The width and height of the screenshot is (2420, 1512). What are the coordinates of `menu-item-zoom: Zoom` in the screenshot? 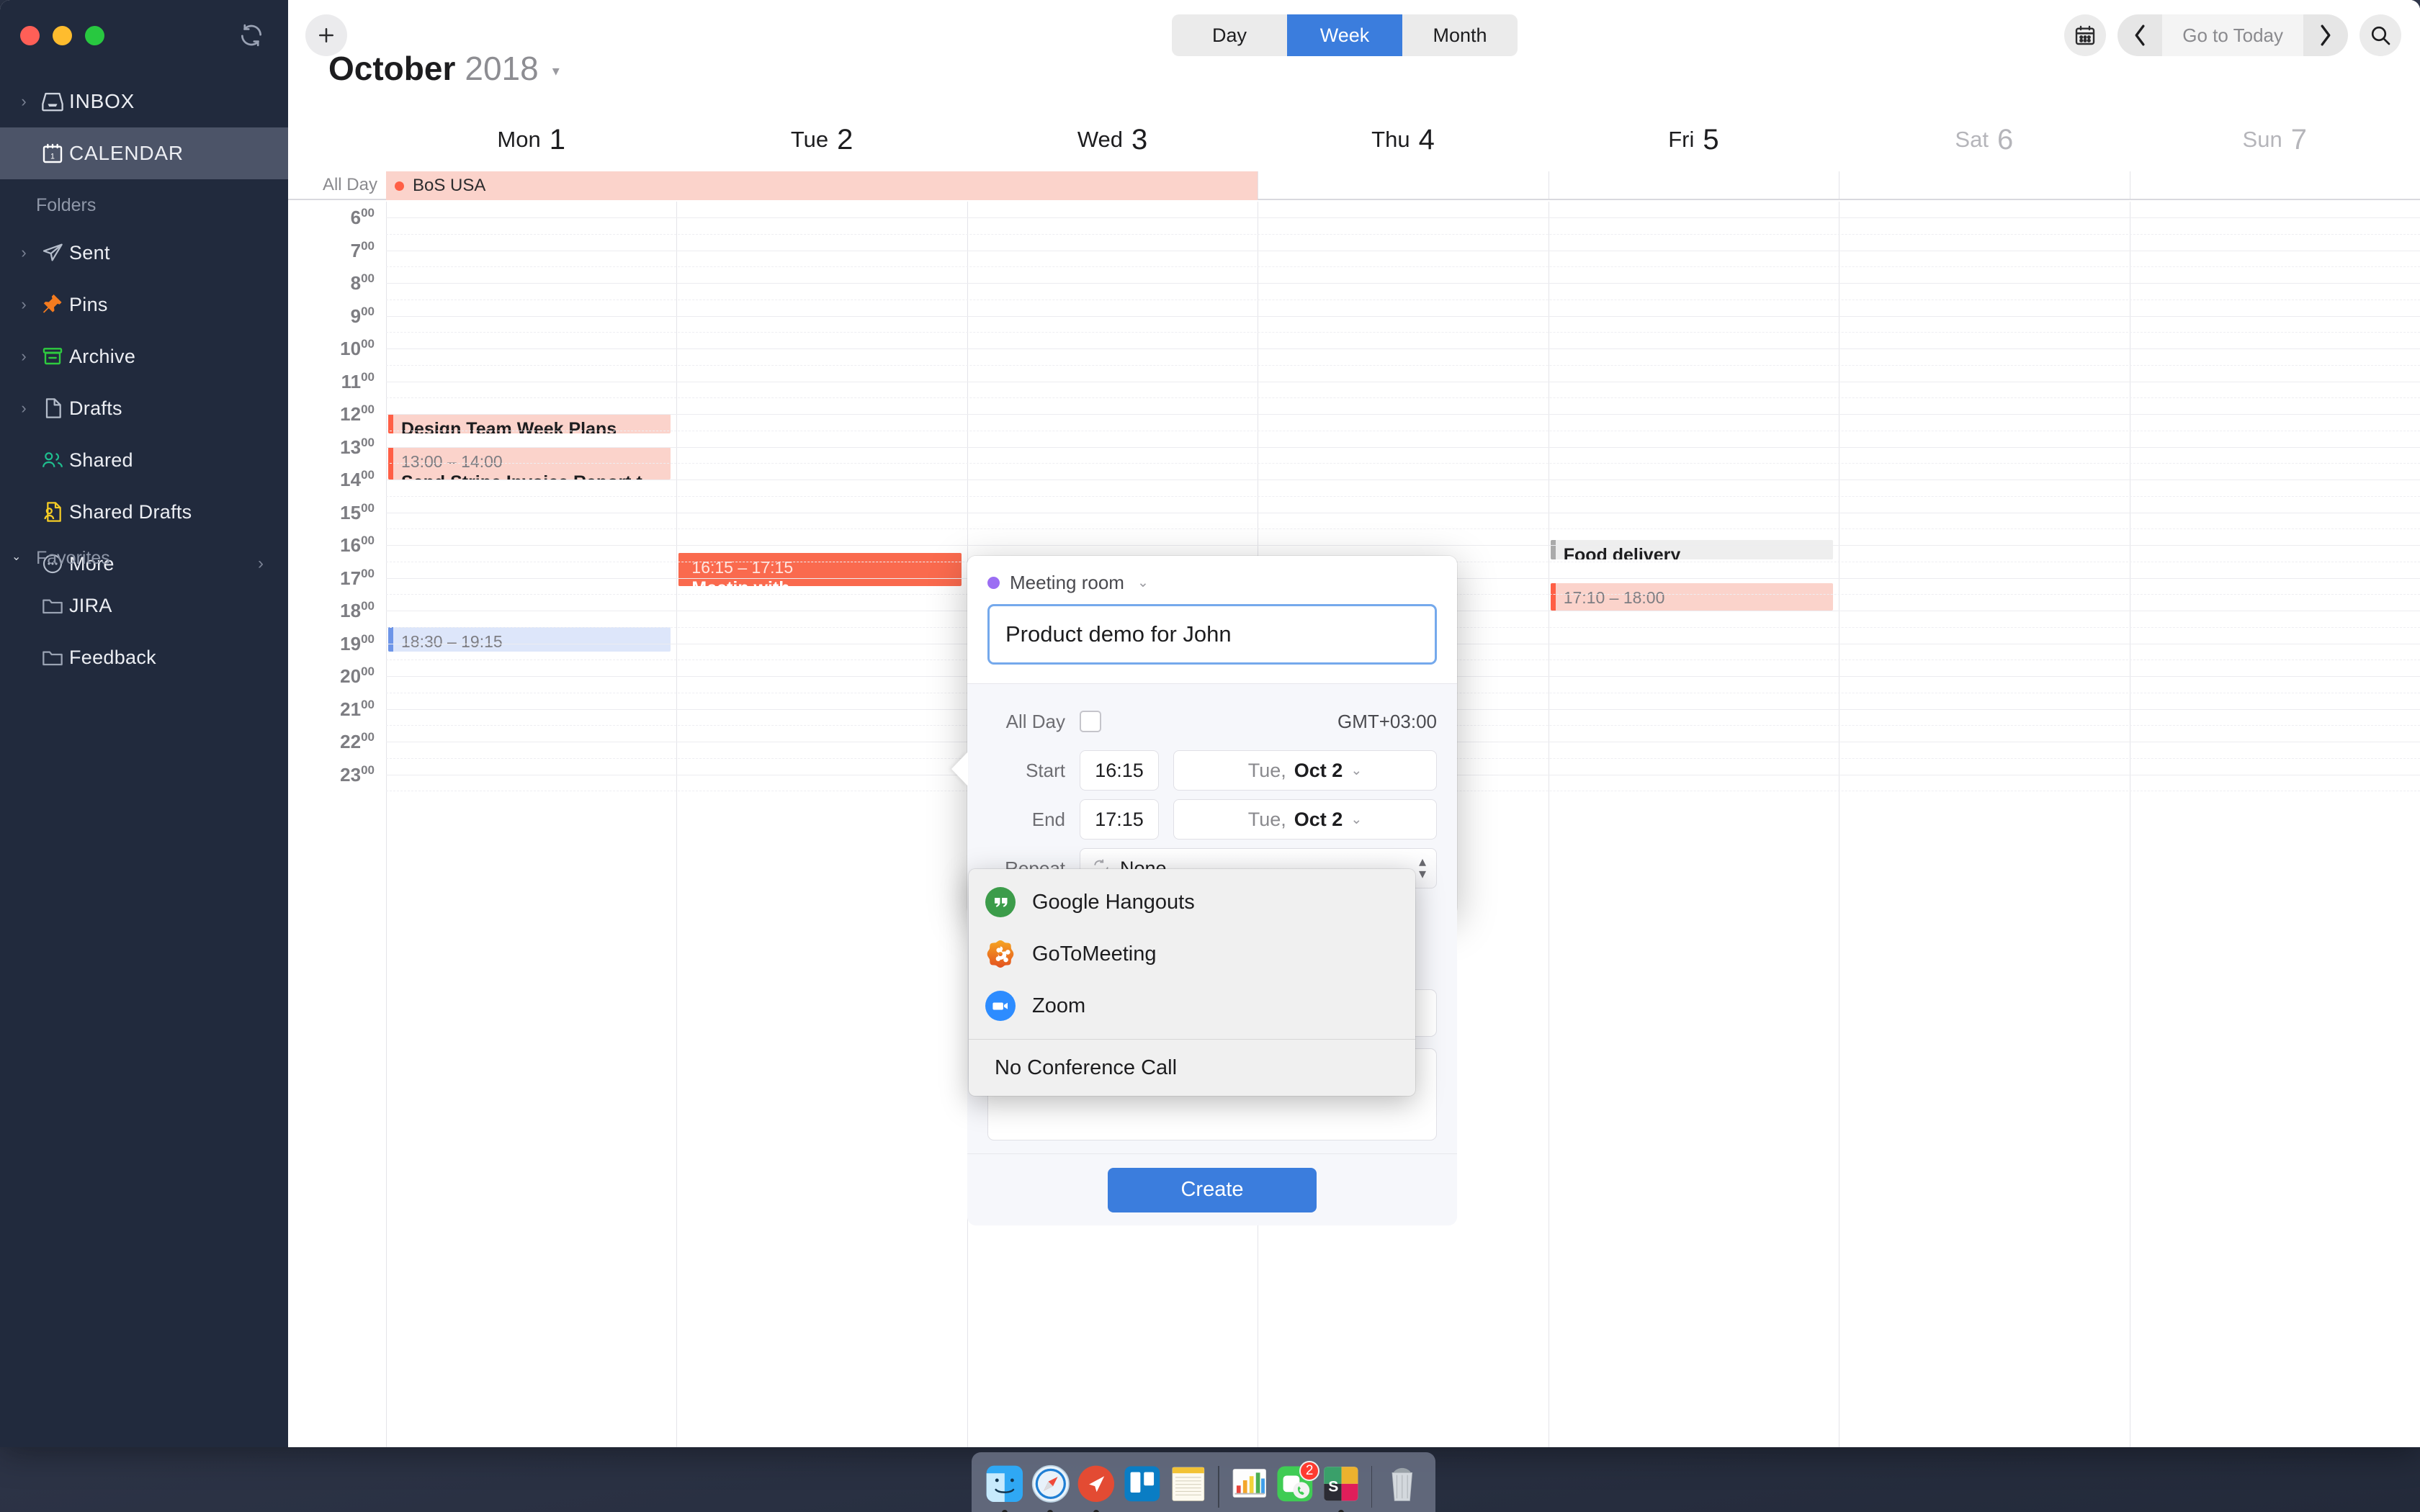 It's located at (1192, 1006).